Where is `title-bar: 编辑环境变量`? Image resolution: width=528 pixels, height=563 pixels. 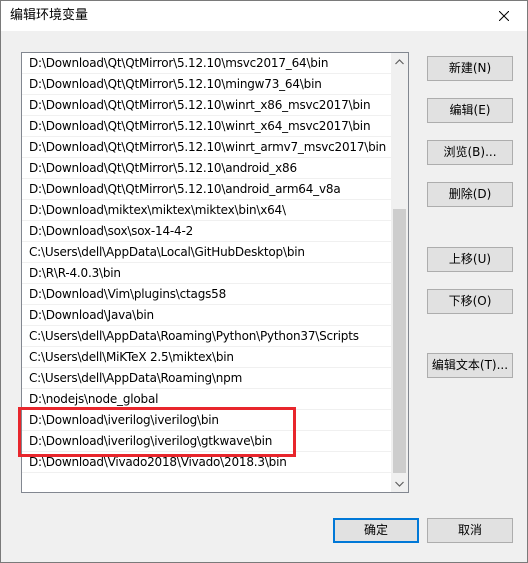
title-bar: 编辑环境变量 is located at coordinates (264, 16).